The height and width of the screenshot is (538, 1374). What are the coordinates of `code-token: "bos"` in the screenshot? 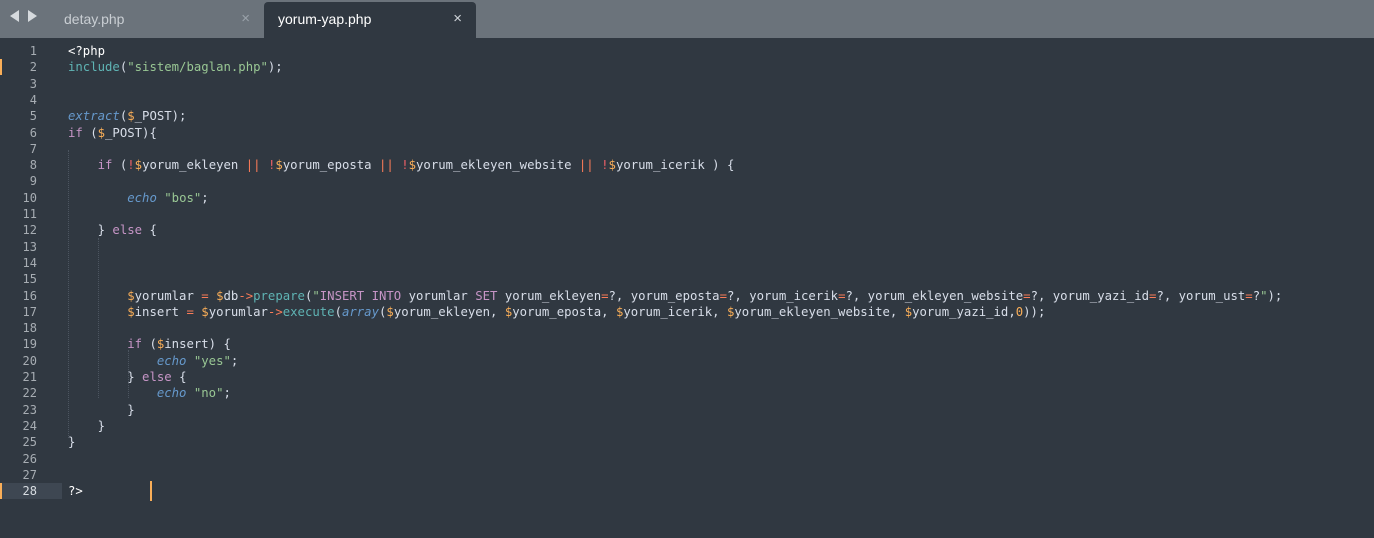 It's located at (183, 198).